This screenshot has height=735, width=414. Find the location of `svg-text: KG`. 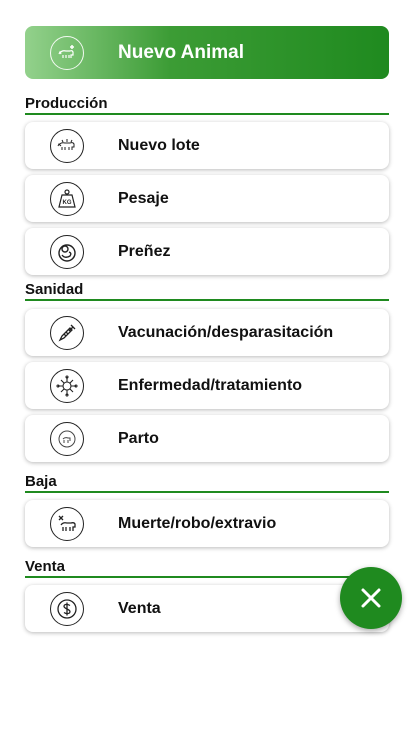

svg-text: KG is located at coordinates (67, 203).